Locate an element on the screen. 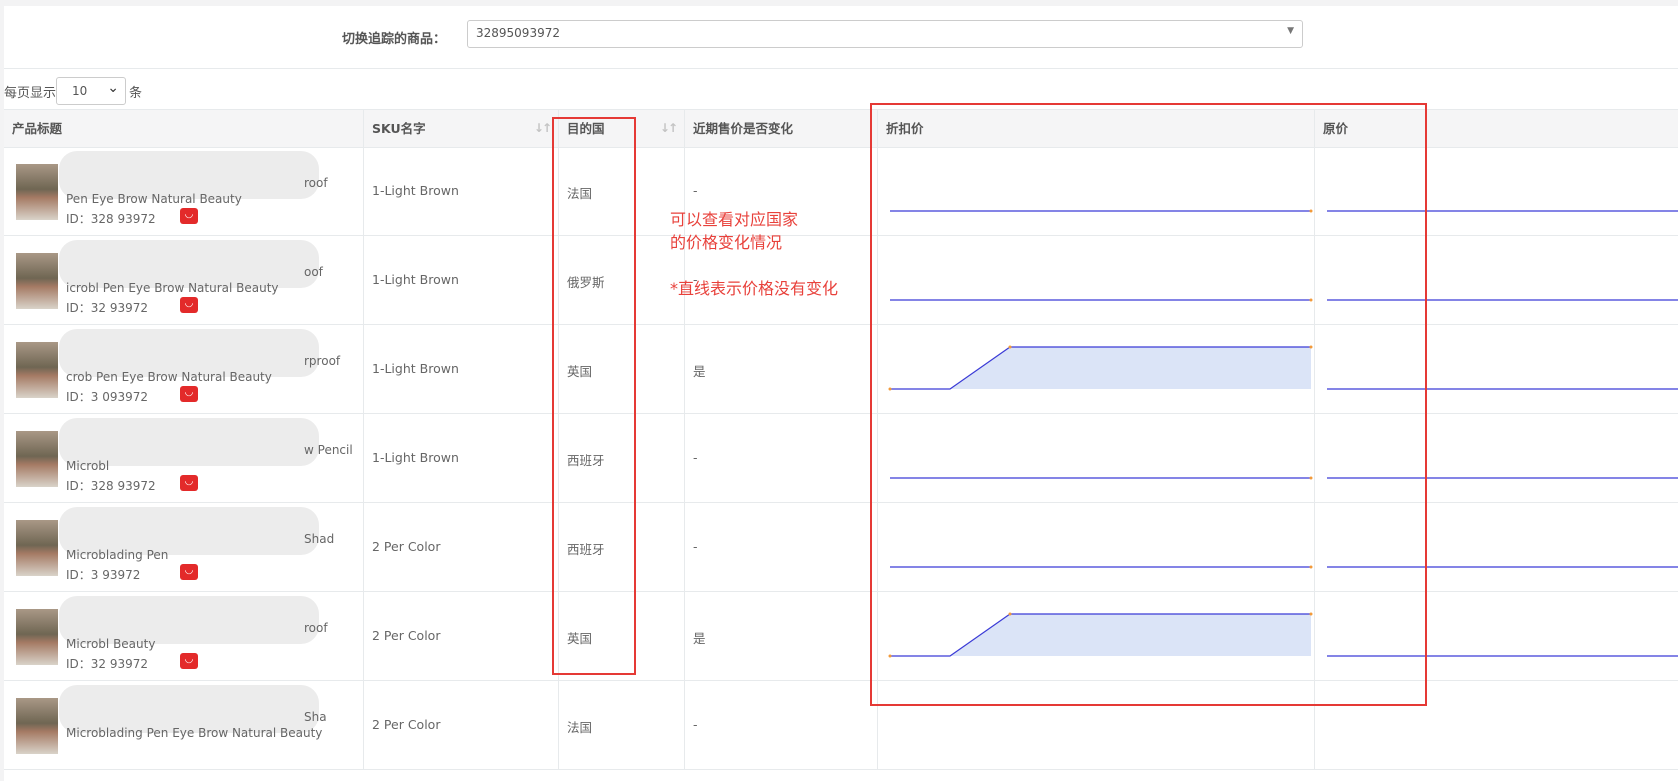 The image size is (1678, 781). product-cell: w Pencil Microbl ID：328 93972 ◡ is located at coordinates (184, 457).